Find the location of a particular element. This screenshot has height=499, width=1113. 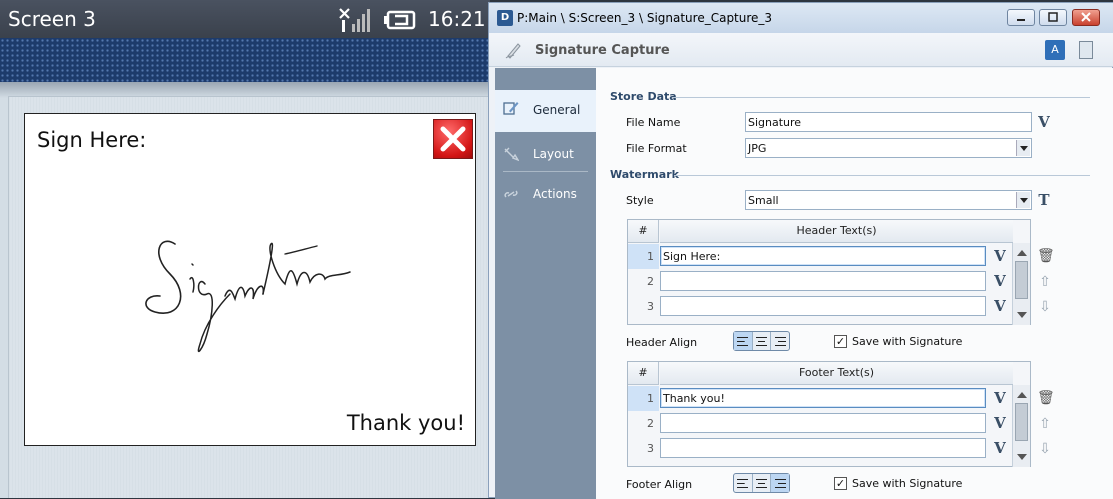

header-save-checkbox: ✓ is located at coordinates (840, 341).